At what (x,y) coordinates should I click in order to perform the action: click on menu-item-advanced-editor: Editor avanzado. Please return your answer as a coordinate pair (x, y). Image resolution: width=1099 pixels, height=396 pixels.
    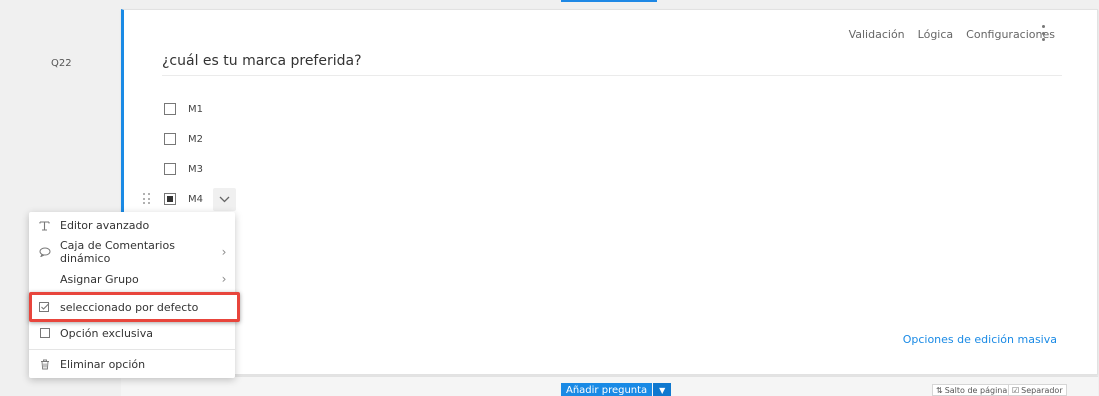
    Looking at the image, I should click on (132, 225).